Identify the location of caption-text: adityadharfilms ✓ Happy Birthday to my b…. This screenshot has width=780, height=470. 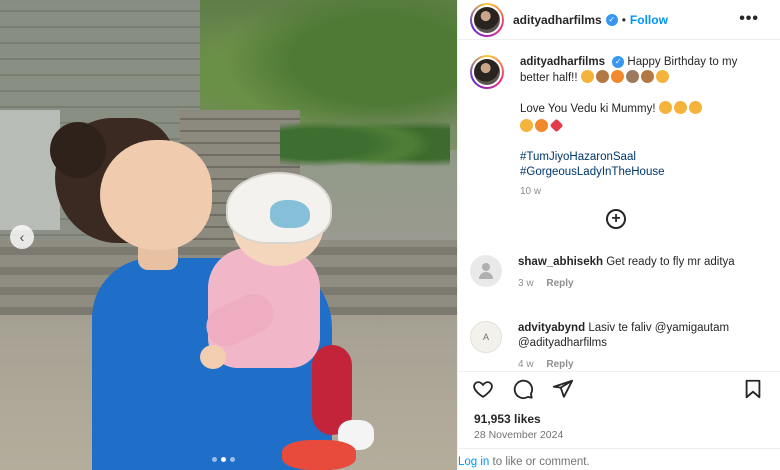
(640, 127).